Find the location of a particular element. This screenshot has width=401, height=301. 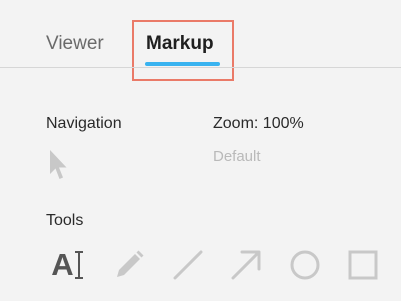

pencil-tool is located at coordinates (129, 265).